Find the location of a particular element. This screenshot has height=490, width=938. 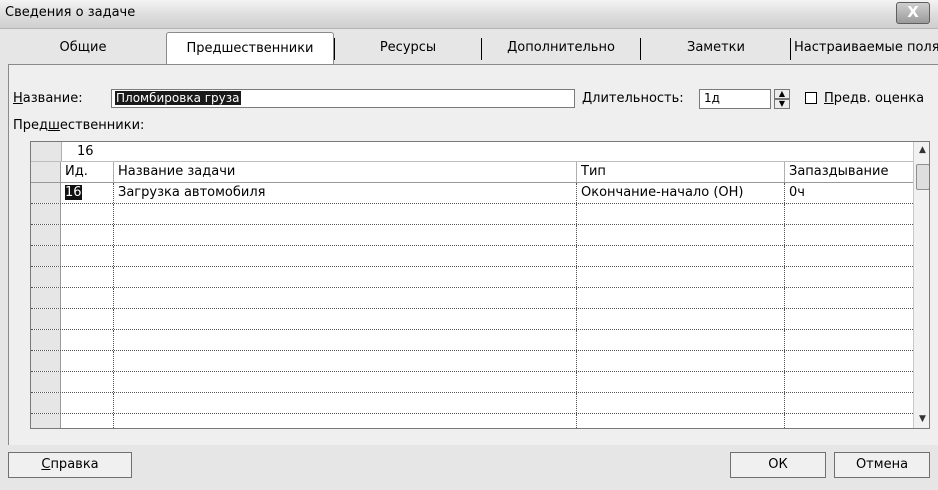

cell-lag: 0ч is located at coordinates (849, 193).